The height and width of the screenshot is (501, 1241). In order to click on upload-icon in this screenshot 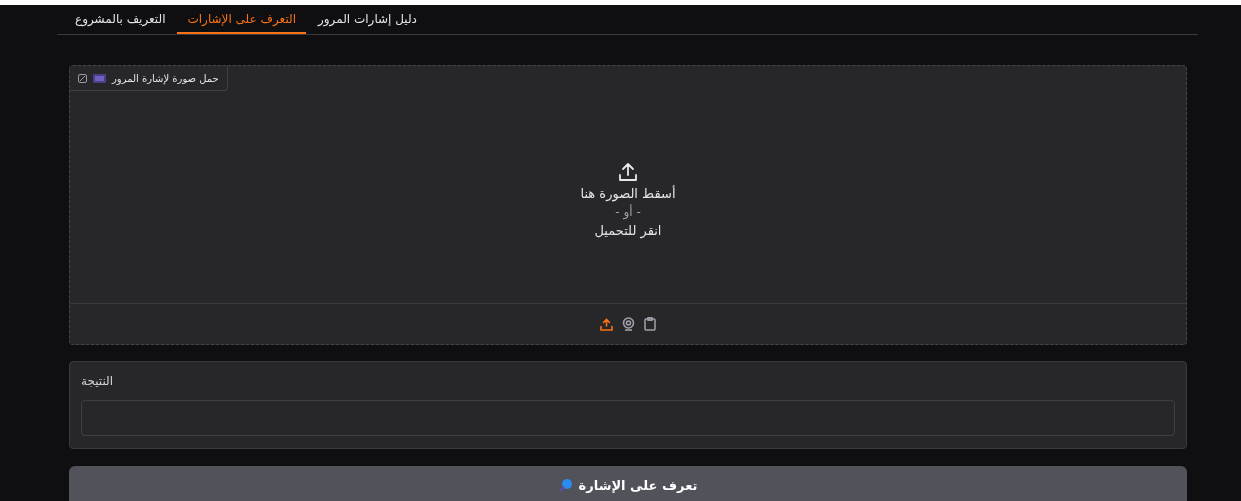, I will do `click(628, 171)`.